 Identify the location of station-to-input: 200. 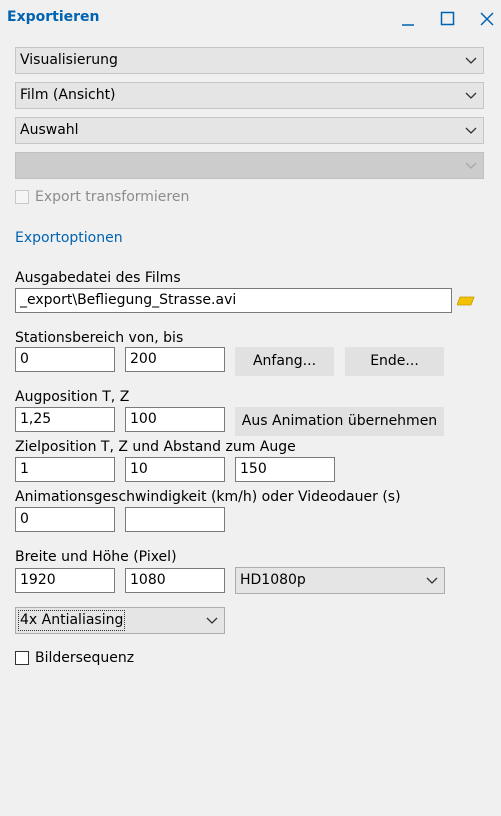
(175, 359).